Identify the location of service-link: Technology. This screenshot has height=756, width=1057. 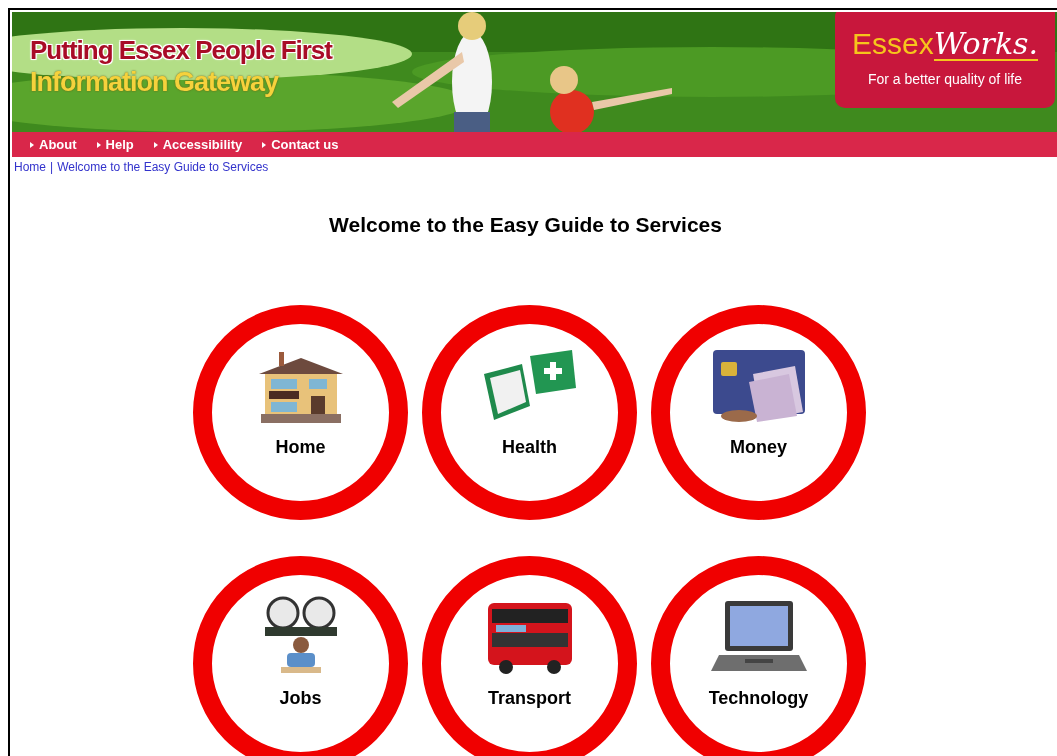
(758, 655).